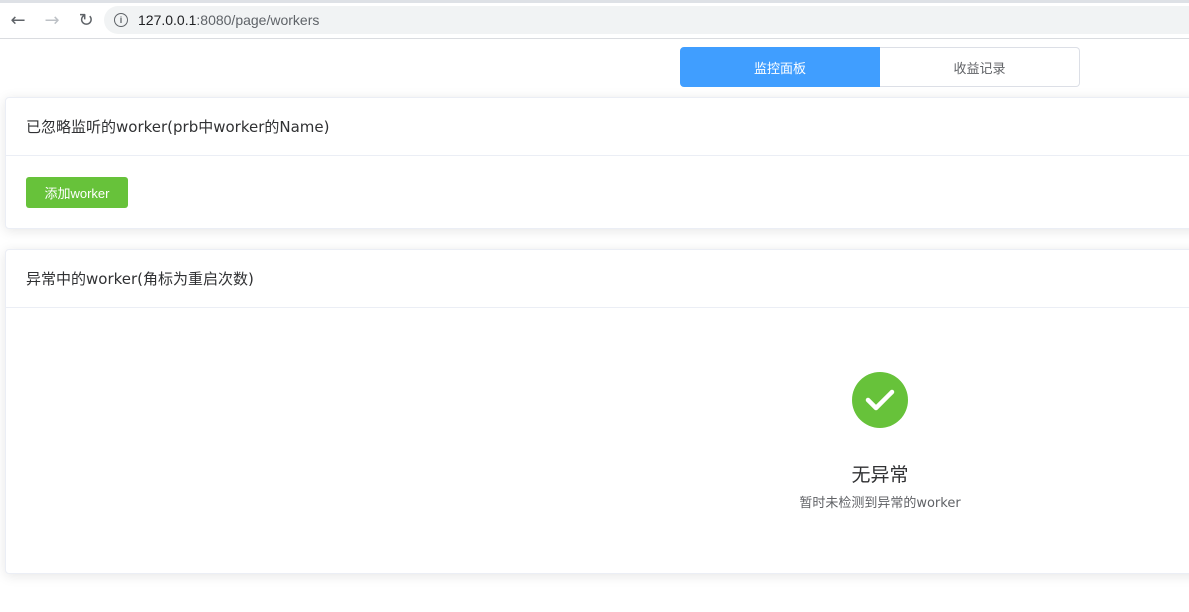 The width and height of the screenshot is (1189, 612). I want to click on tab-monitor-panel: 监控面板, so click(780, 67).